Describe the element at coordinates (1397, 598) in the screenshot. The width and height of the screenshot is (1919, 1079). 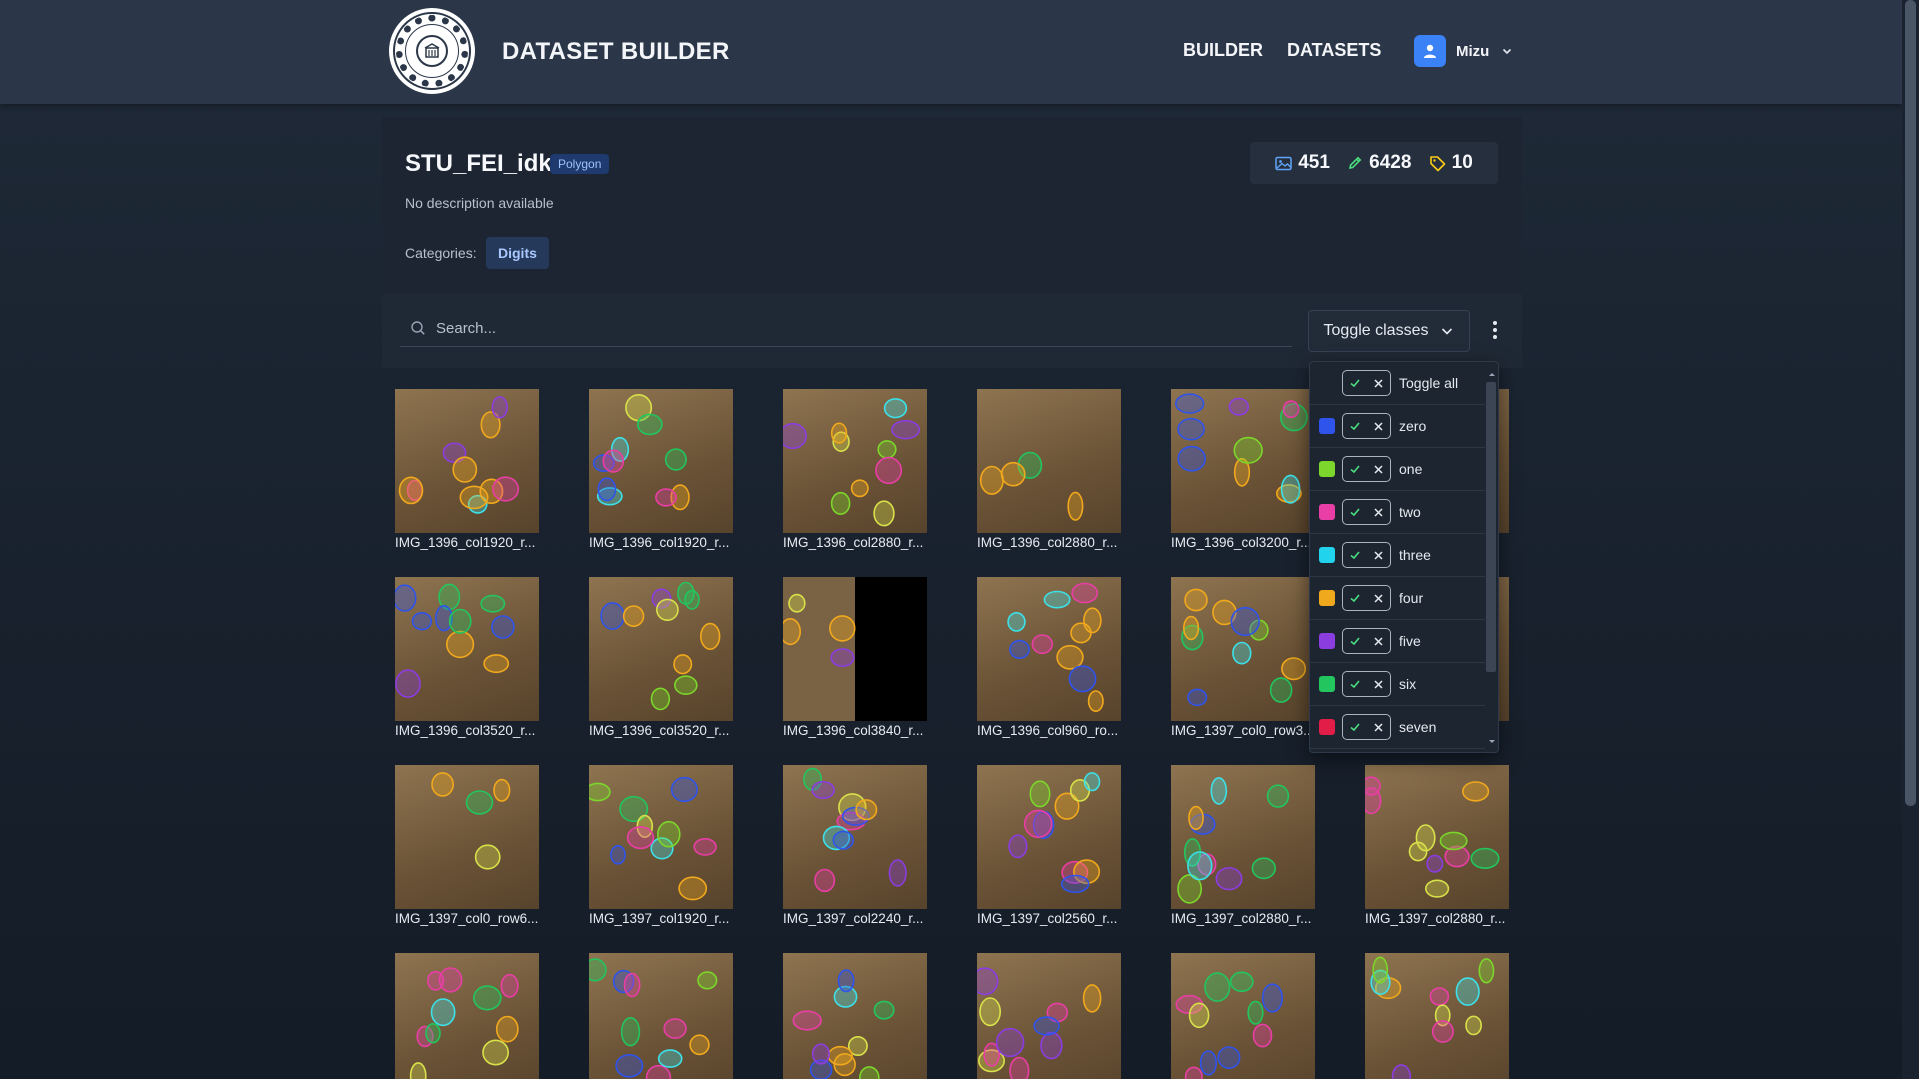
I see `class-toggle-four: four` at that location.